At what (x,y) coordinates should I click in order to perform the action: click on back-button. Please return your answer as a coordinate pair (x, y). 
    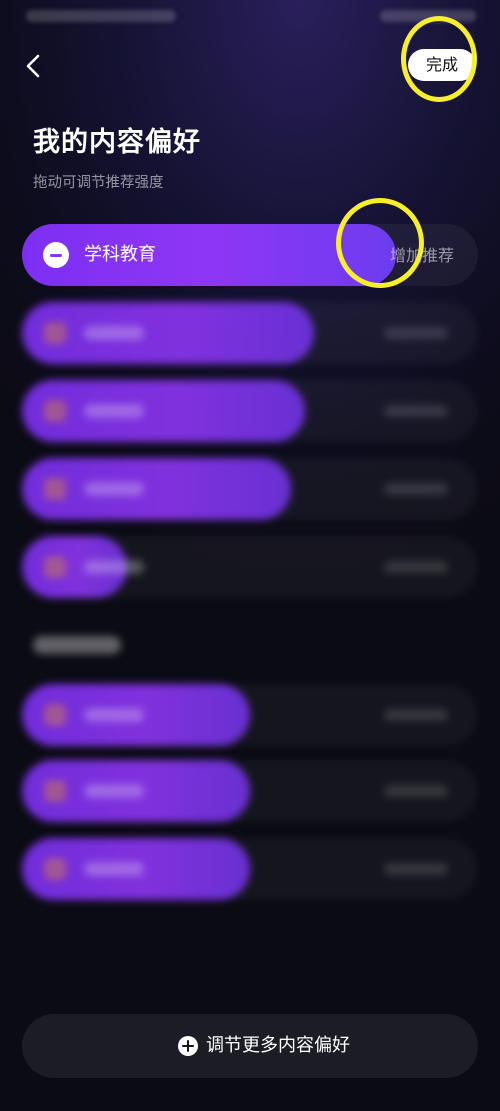
    Looking at the image, I should click on (34, 66).